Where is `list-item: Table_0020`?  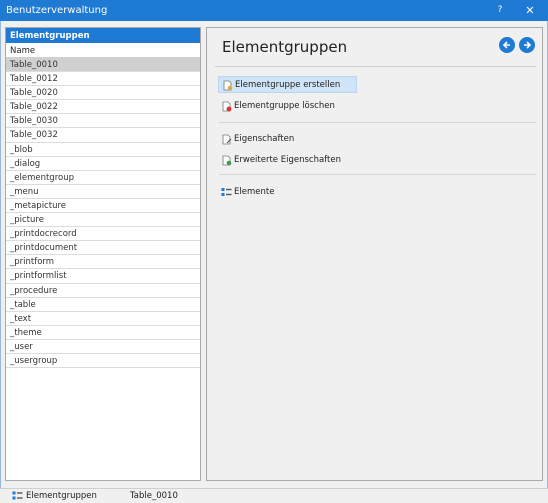
list-item: Table_0020 is located at coordinates (103, 93).